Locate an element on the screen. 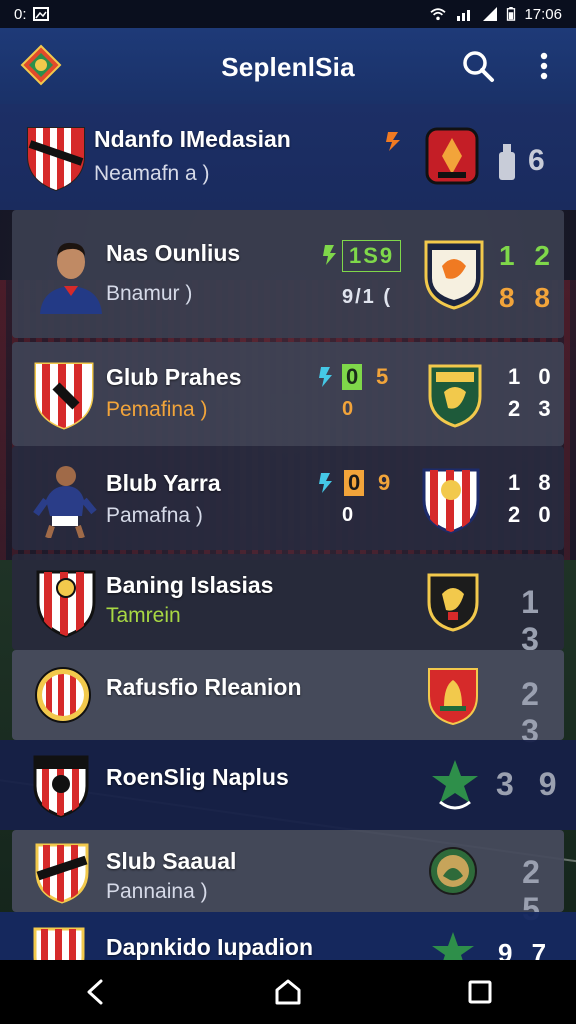  list-item-team-7: RoenSlig Naplus 3 9 is located at coordinates (288, 785).